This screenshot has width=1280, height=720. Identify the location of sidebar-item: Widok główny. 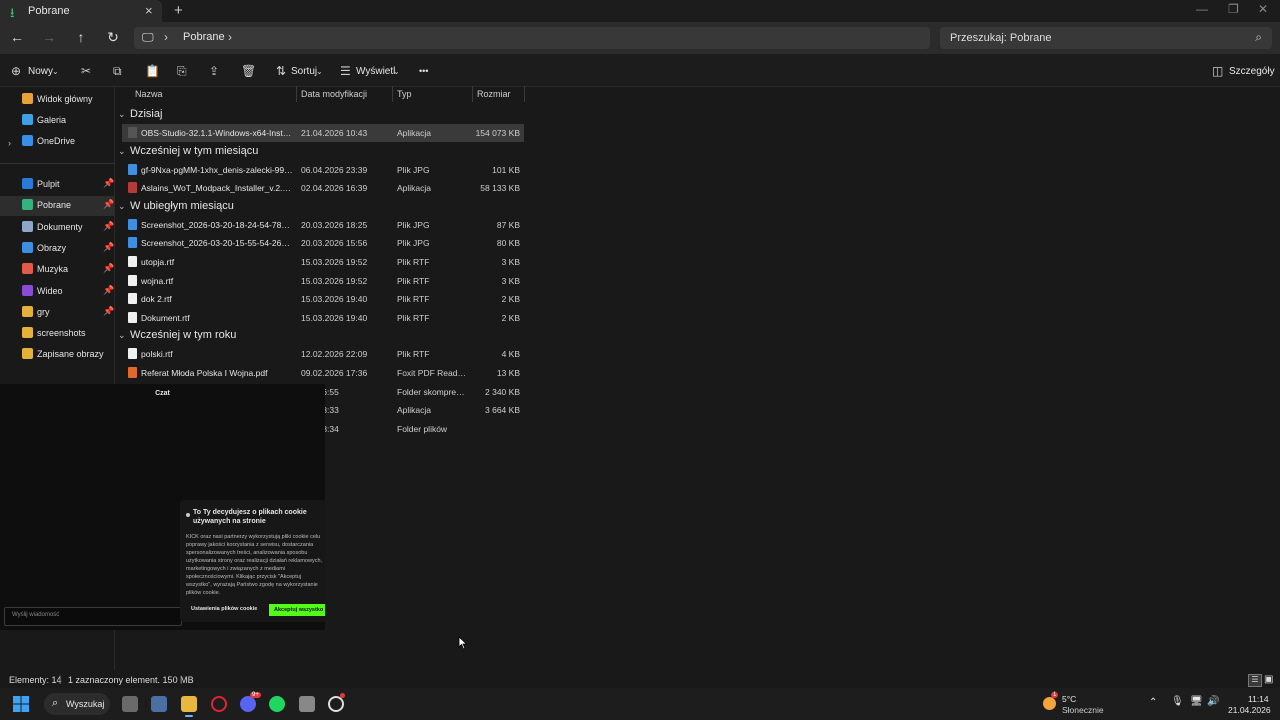
(57, 100).